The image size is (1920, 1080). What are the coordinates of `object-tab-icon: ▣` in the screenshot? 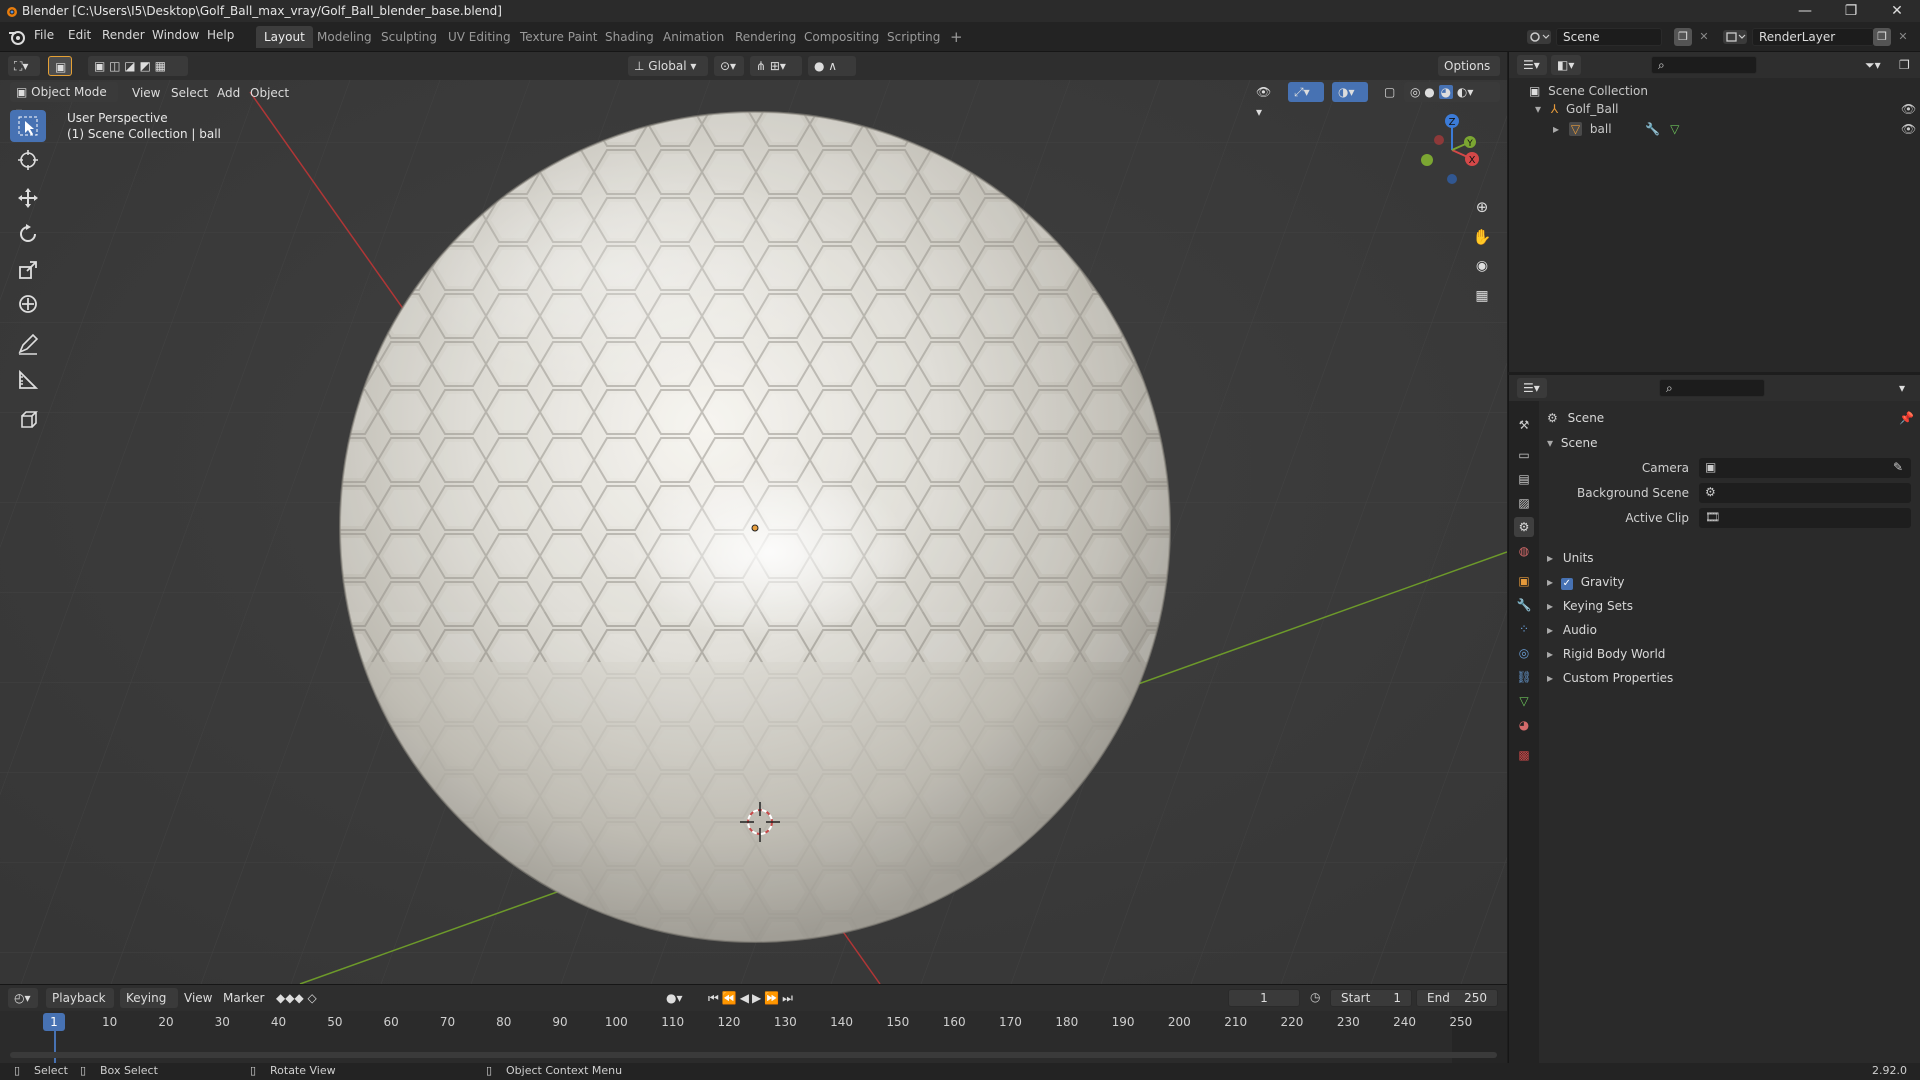 It's located at (1524, 581).